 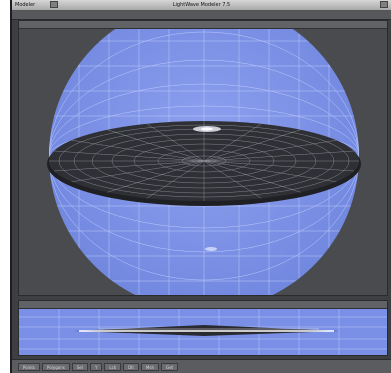 I want to click on viewport-header-side, so click(x=203, y=305).